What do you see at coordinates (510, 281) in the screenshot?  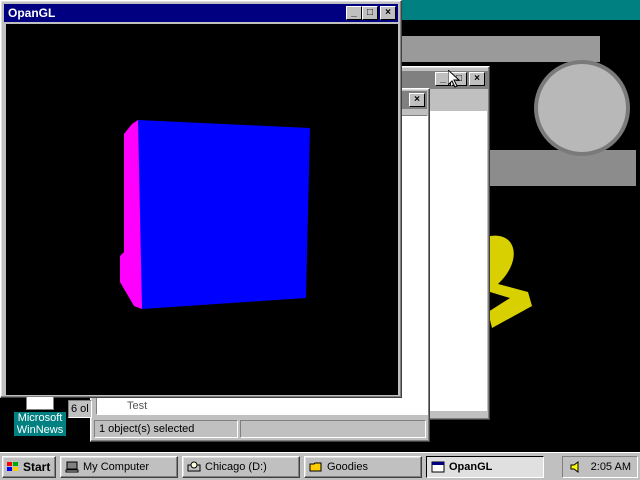 I see `wallpaper-yellow-graphic` at bounding box center [510, 281].